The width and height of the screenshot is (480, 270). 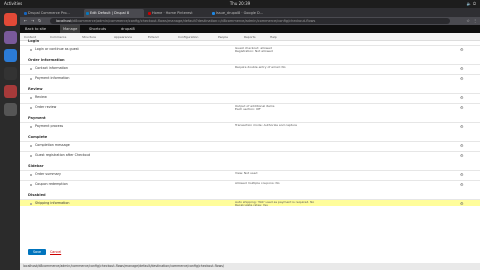 I want to click on terminal-icon, so click(x=10, y=73).